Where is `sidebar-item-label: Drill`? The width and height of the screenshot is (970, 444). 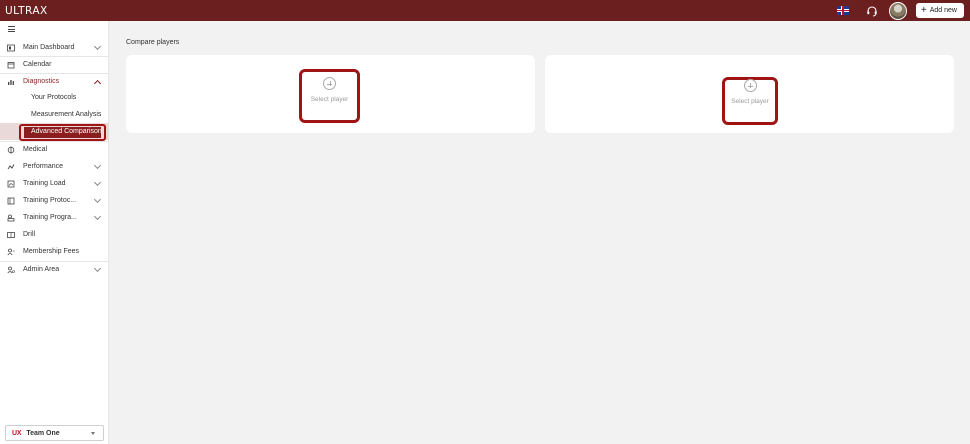
sidebar-item-label: Drill is located at coordinates (29, 234).